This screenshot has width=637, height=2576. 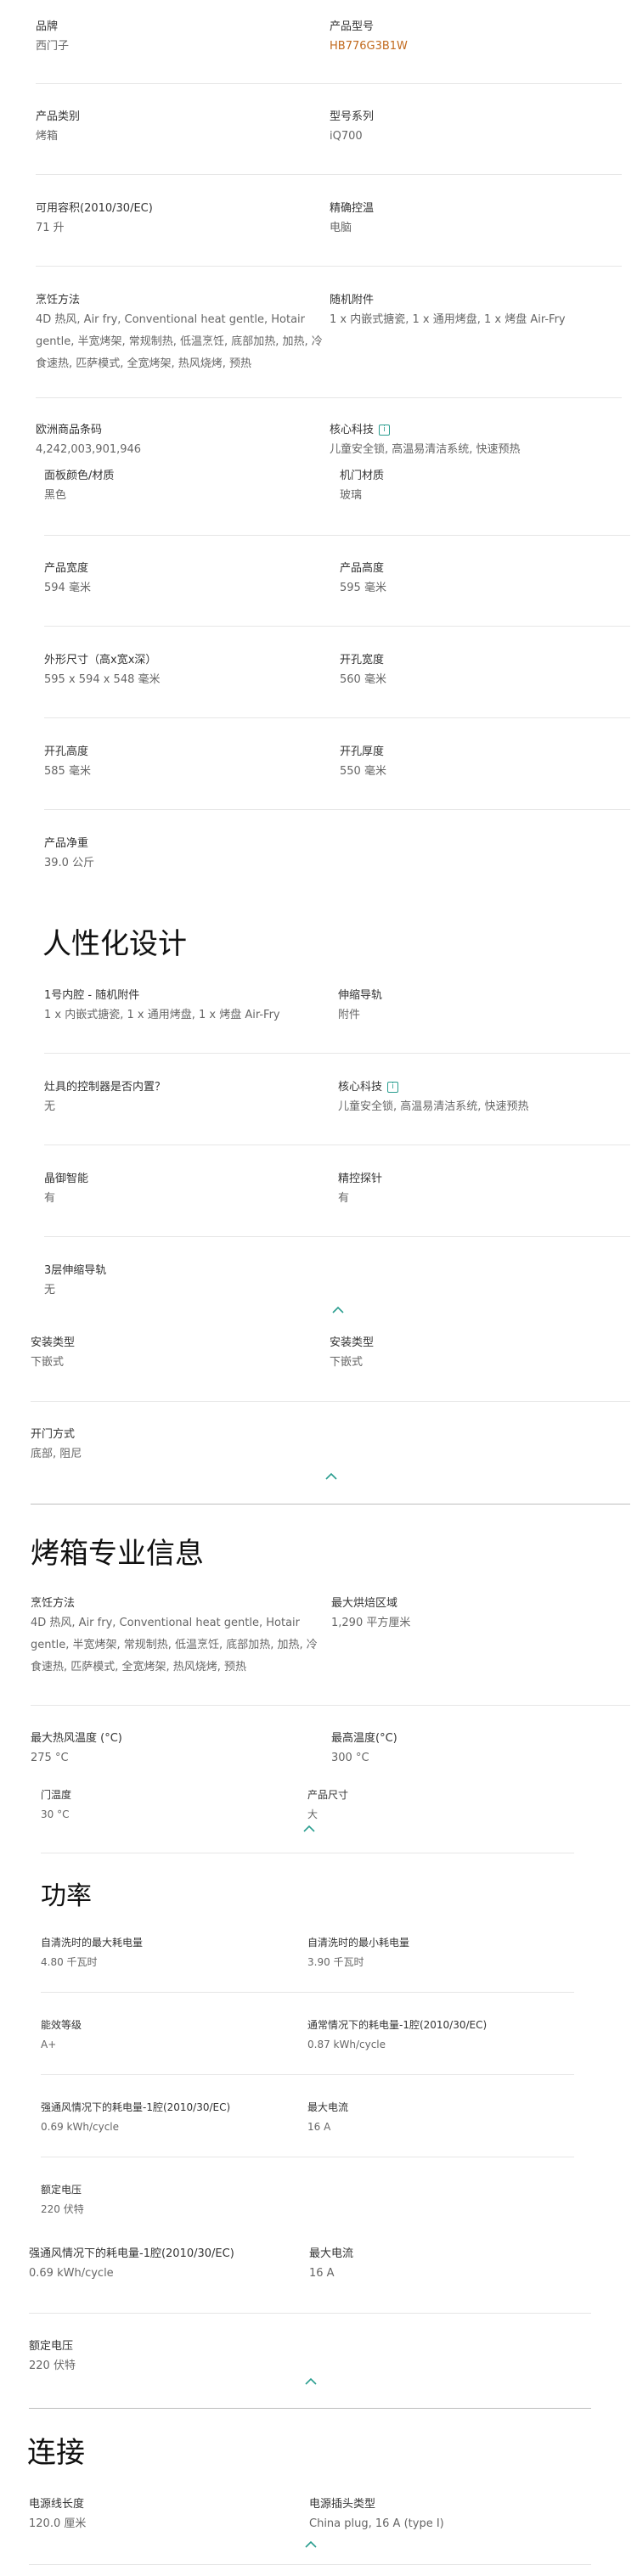 What do you see at coordinates (482, 1006) in the screenshot?
I see `spec-item: 伸缩导轨 附件` at bounding box center [482, 1006].